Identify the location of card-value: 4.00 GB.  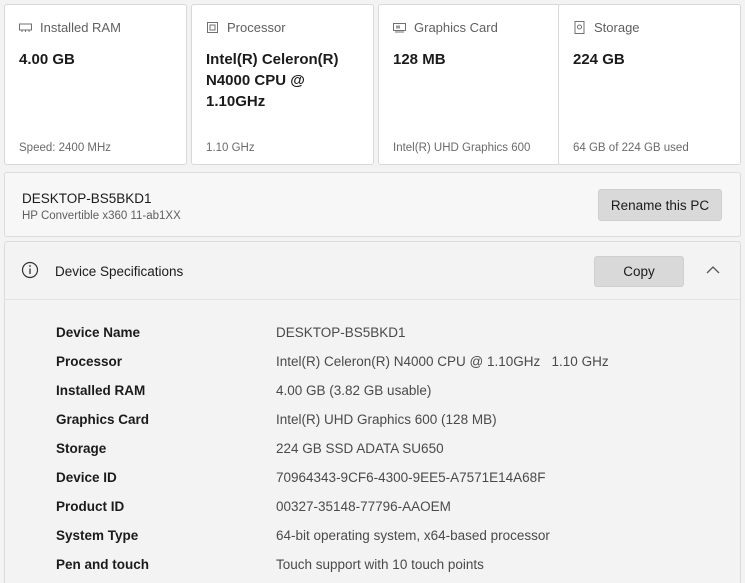
(47, 59).